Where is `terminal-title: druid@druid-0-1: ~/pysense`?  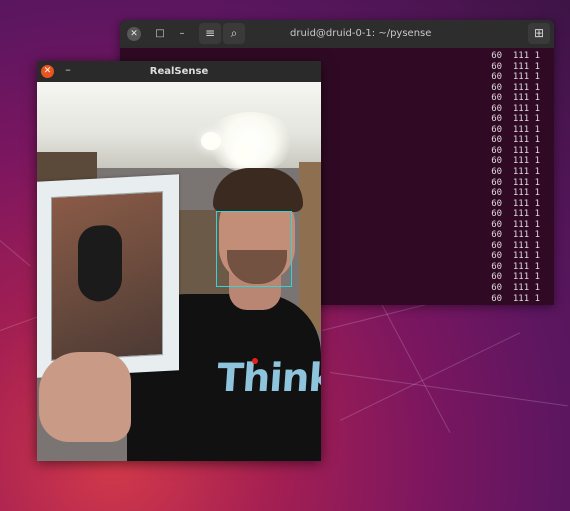 terminal-title: druid@druid-0-1: ~/pysense is located at coordinates (361, 33).